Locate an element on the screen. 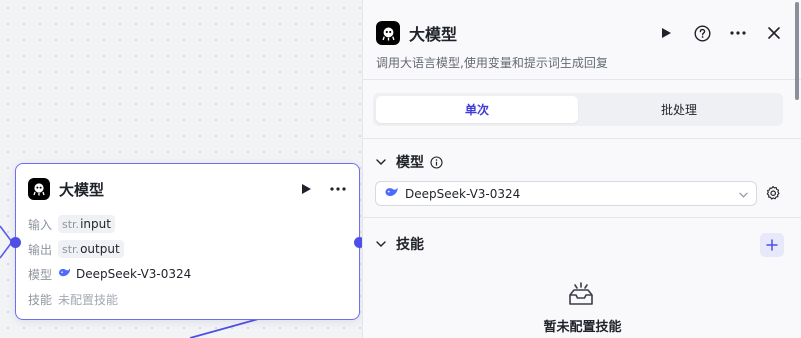 The height and width of the screenshot is (338, 801). skill-section-header: 技能 is located at coordinates (579, 244).